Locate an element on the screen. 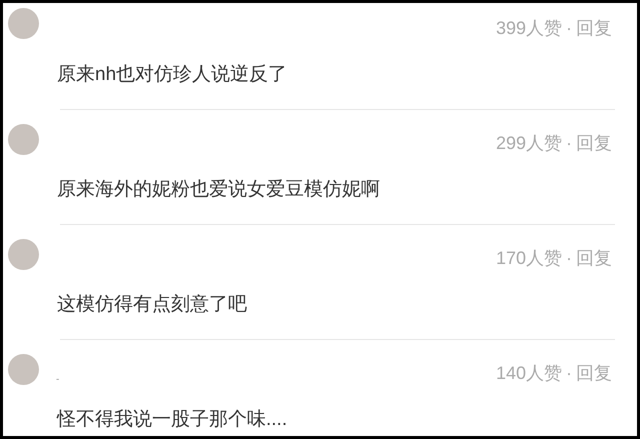  like-count: 299人赞 is located at coordinates (529, 143).